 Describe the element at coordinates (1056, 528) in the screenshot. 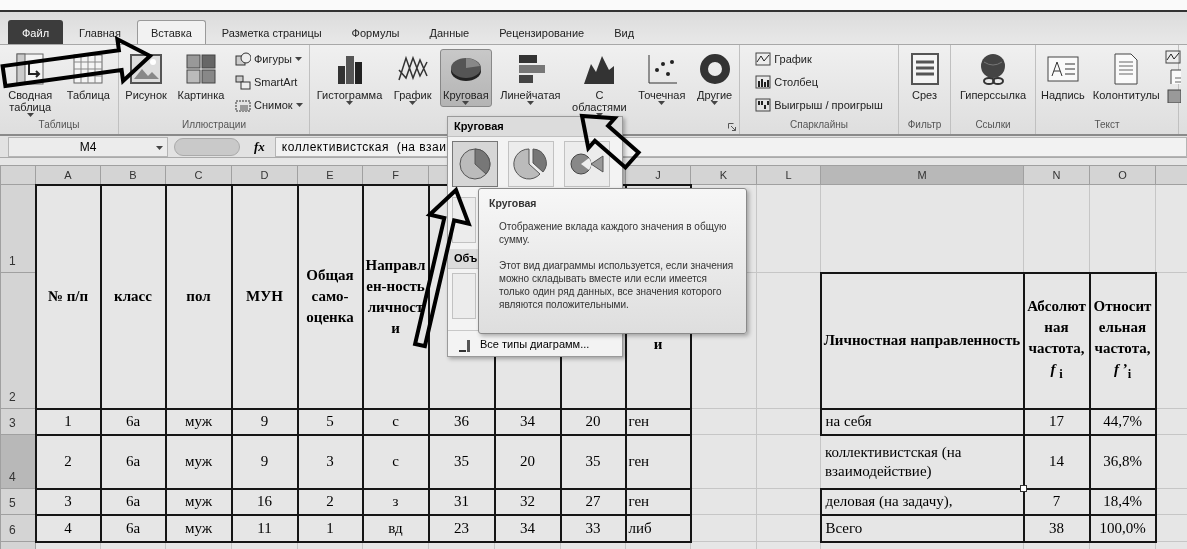

I see `table-cell: 38` at that location.